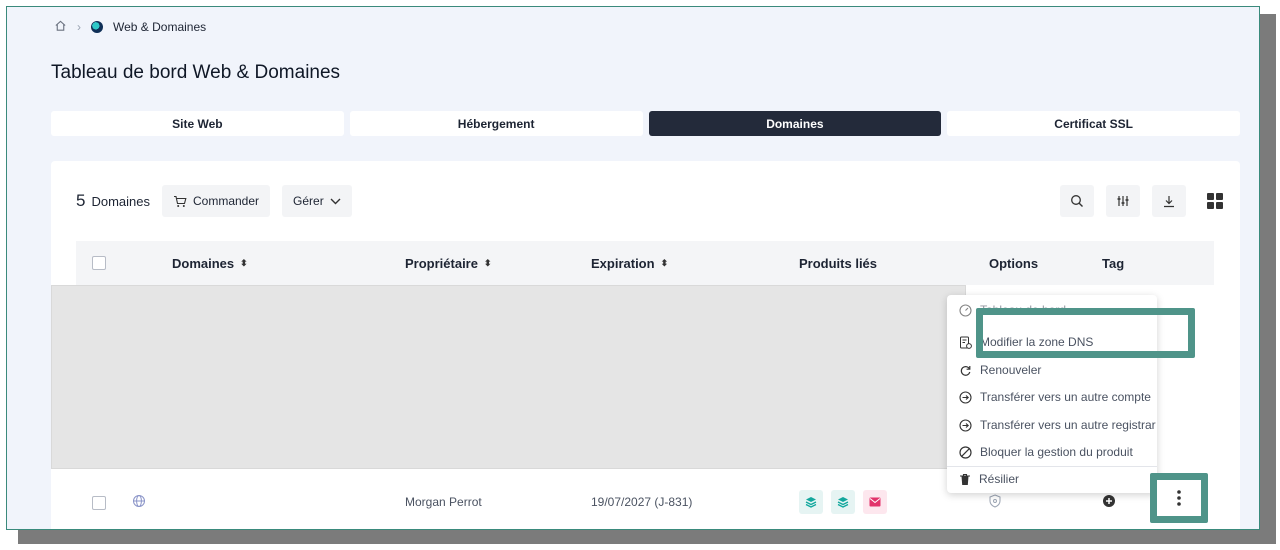 The image size is (1280, 550). I want to click on header-domains: Domaines ⬍, so click(210, 263).